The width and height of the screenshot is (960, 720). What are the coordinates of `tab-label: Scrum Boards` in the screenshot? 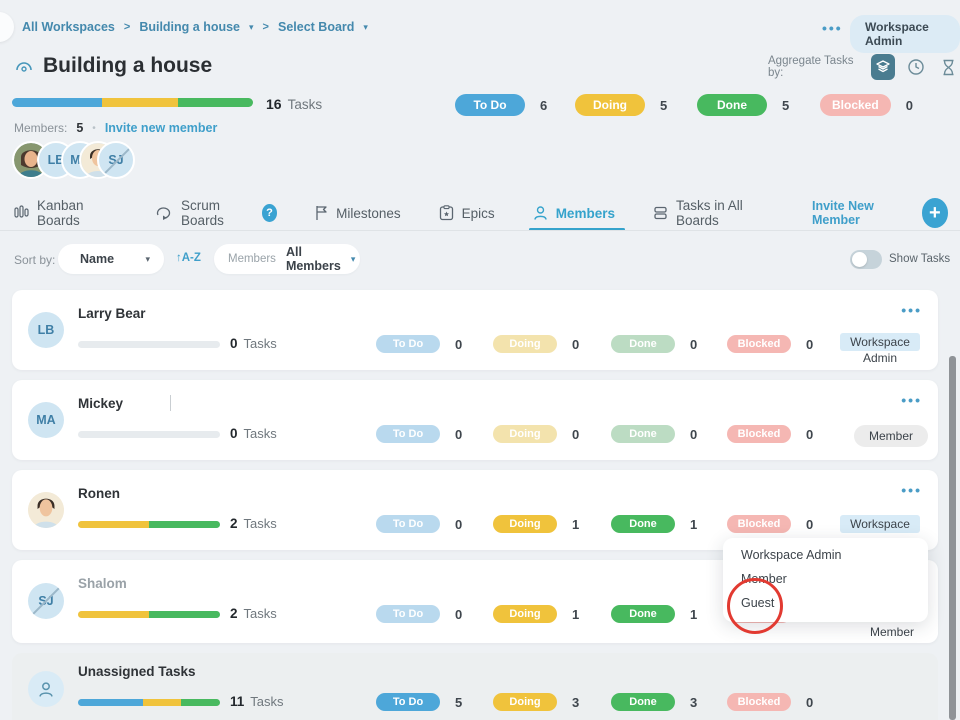 It's located at (202, 213).